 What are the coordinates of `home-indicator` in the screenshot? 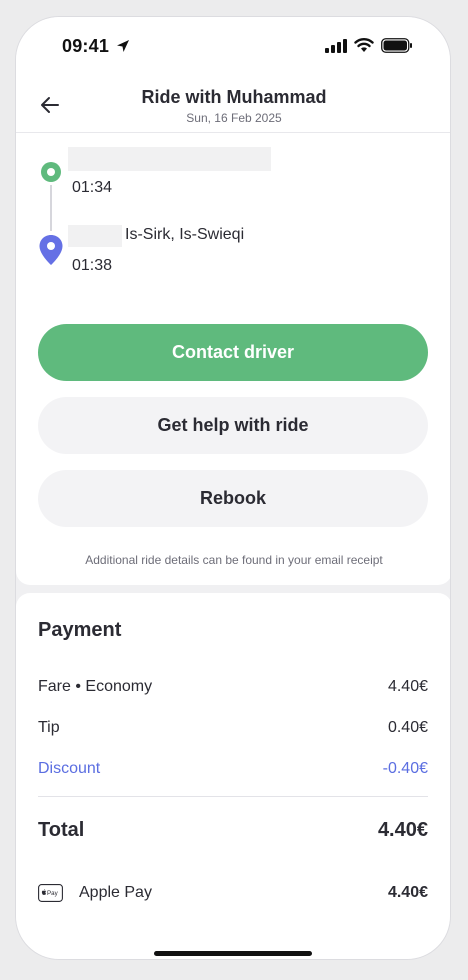 It's located at (233, 953).